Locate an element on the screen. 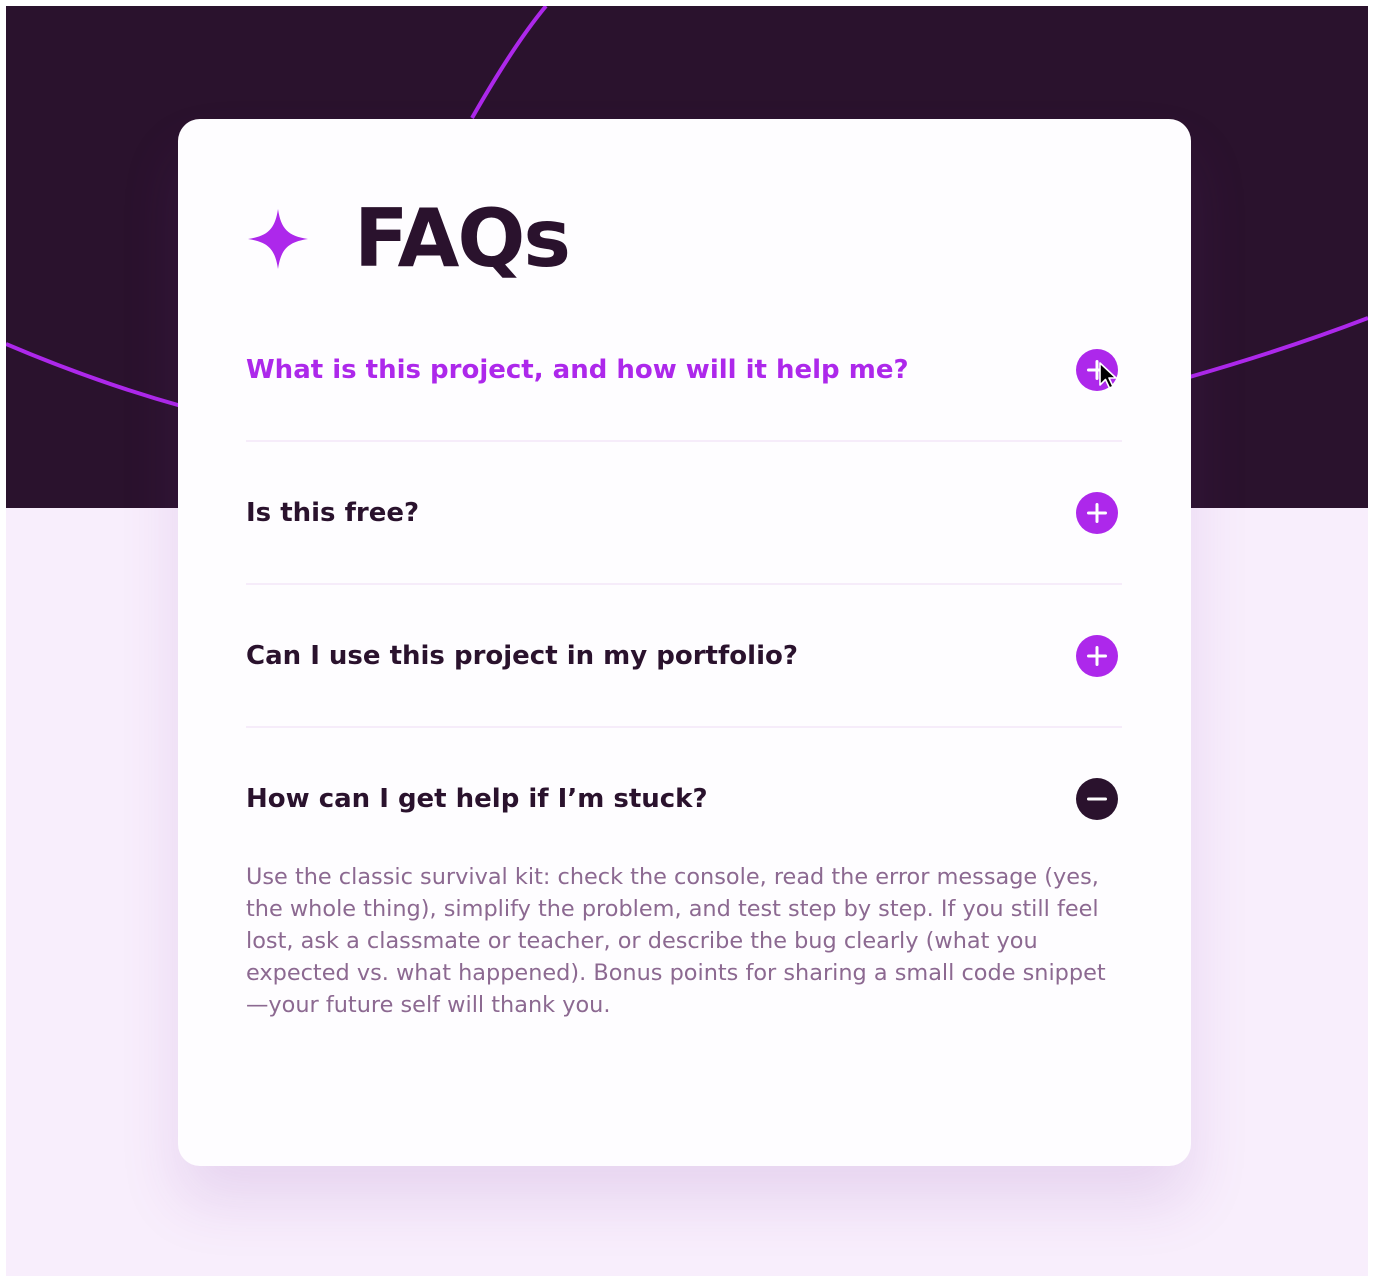  faq-question-text: How can I get help if I’m stuck? is located at coordinates (477, 798).